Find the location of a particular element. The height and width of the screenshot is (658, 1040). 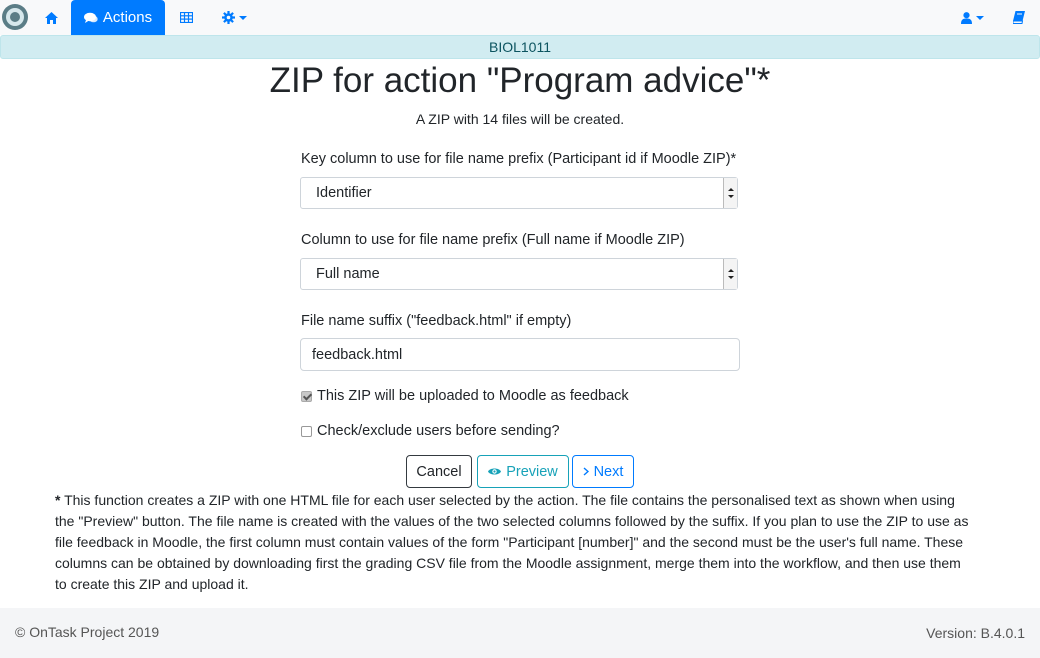

page-footer: © OnTask Project 2019 Version: B.4.0.1 is located at coordinates (520, 633).